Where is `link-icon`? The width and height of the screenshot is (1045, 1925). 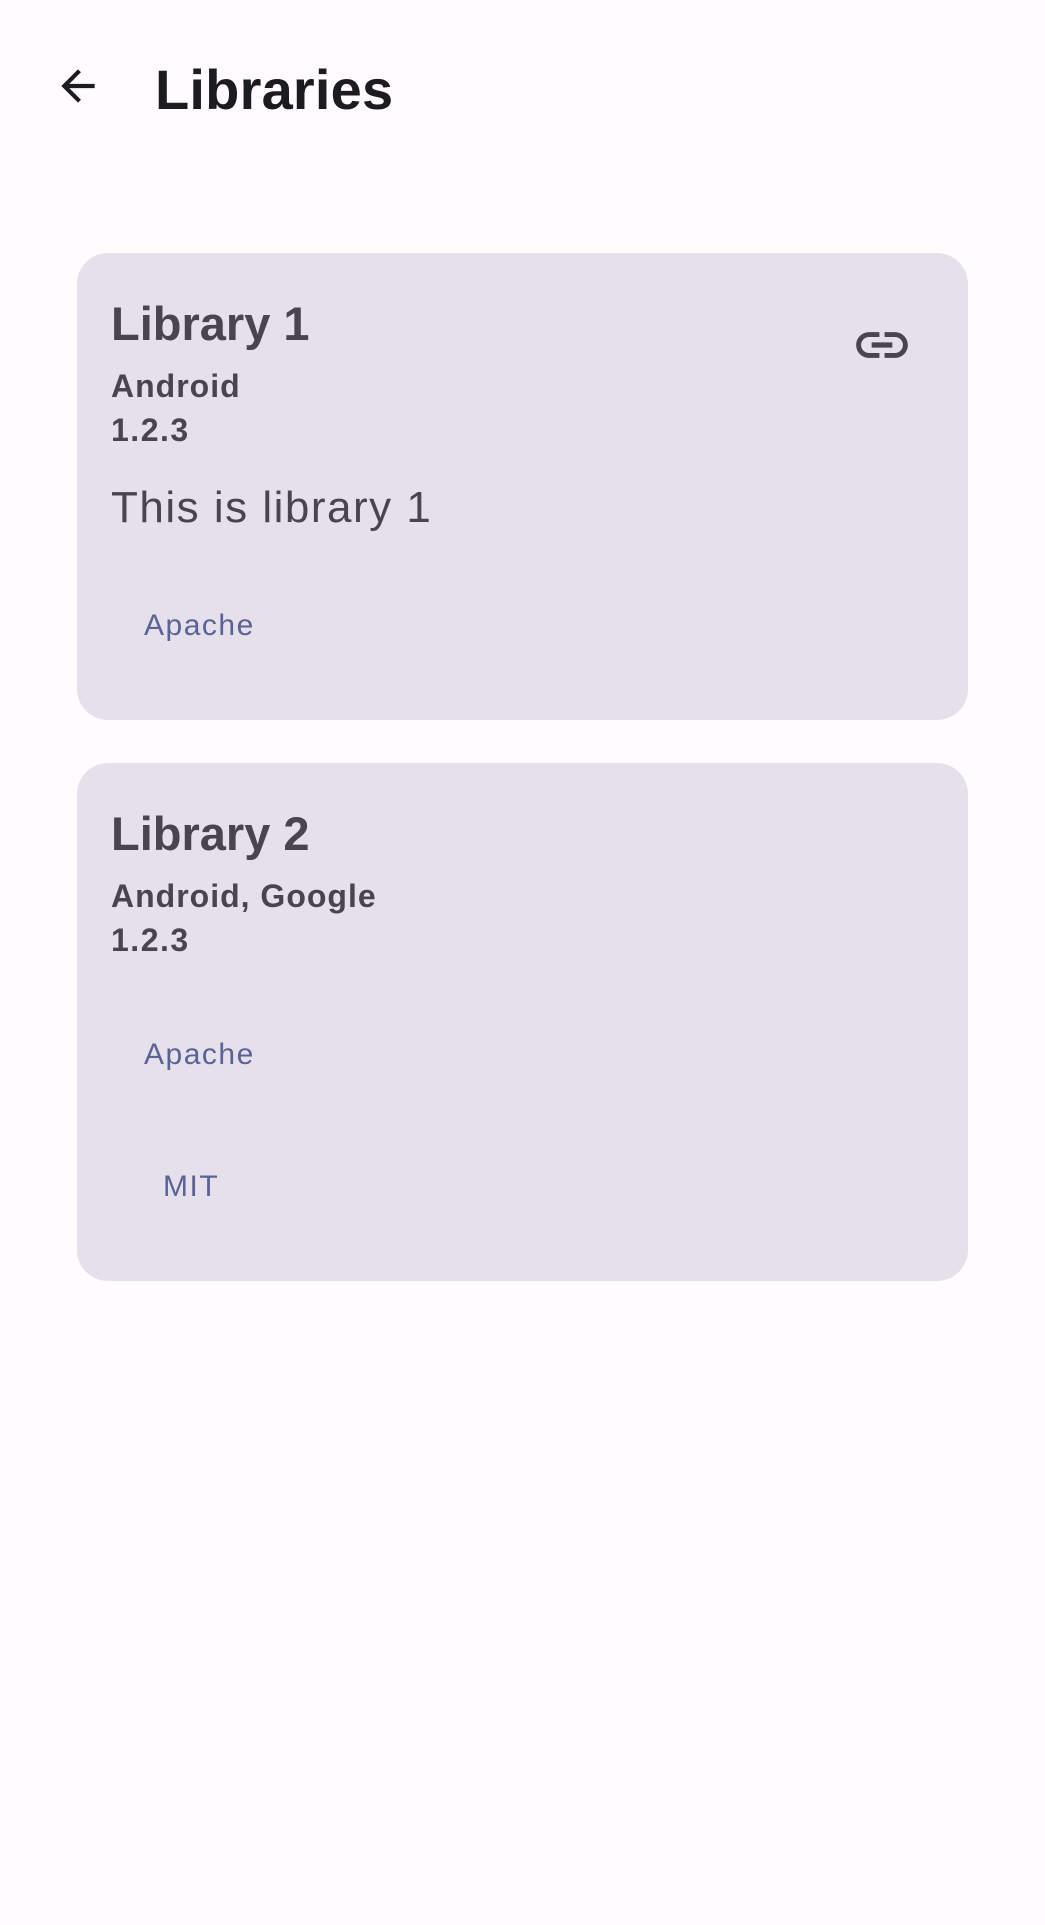 link-icon is located at coordinates (882, 345).